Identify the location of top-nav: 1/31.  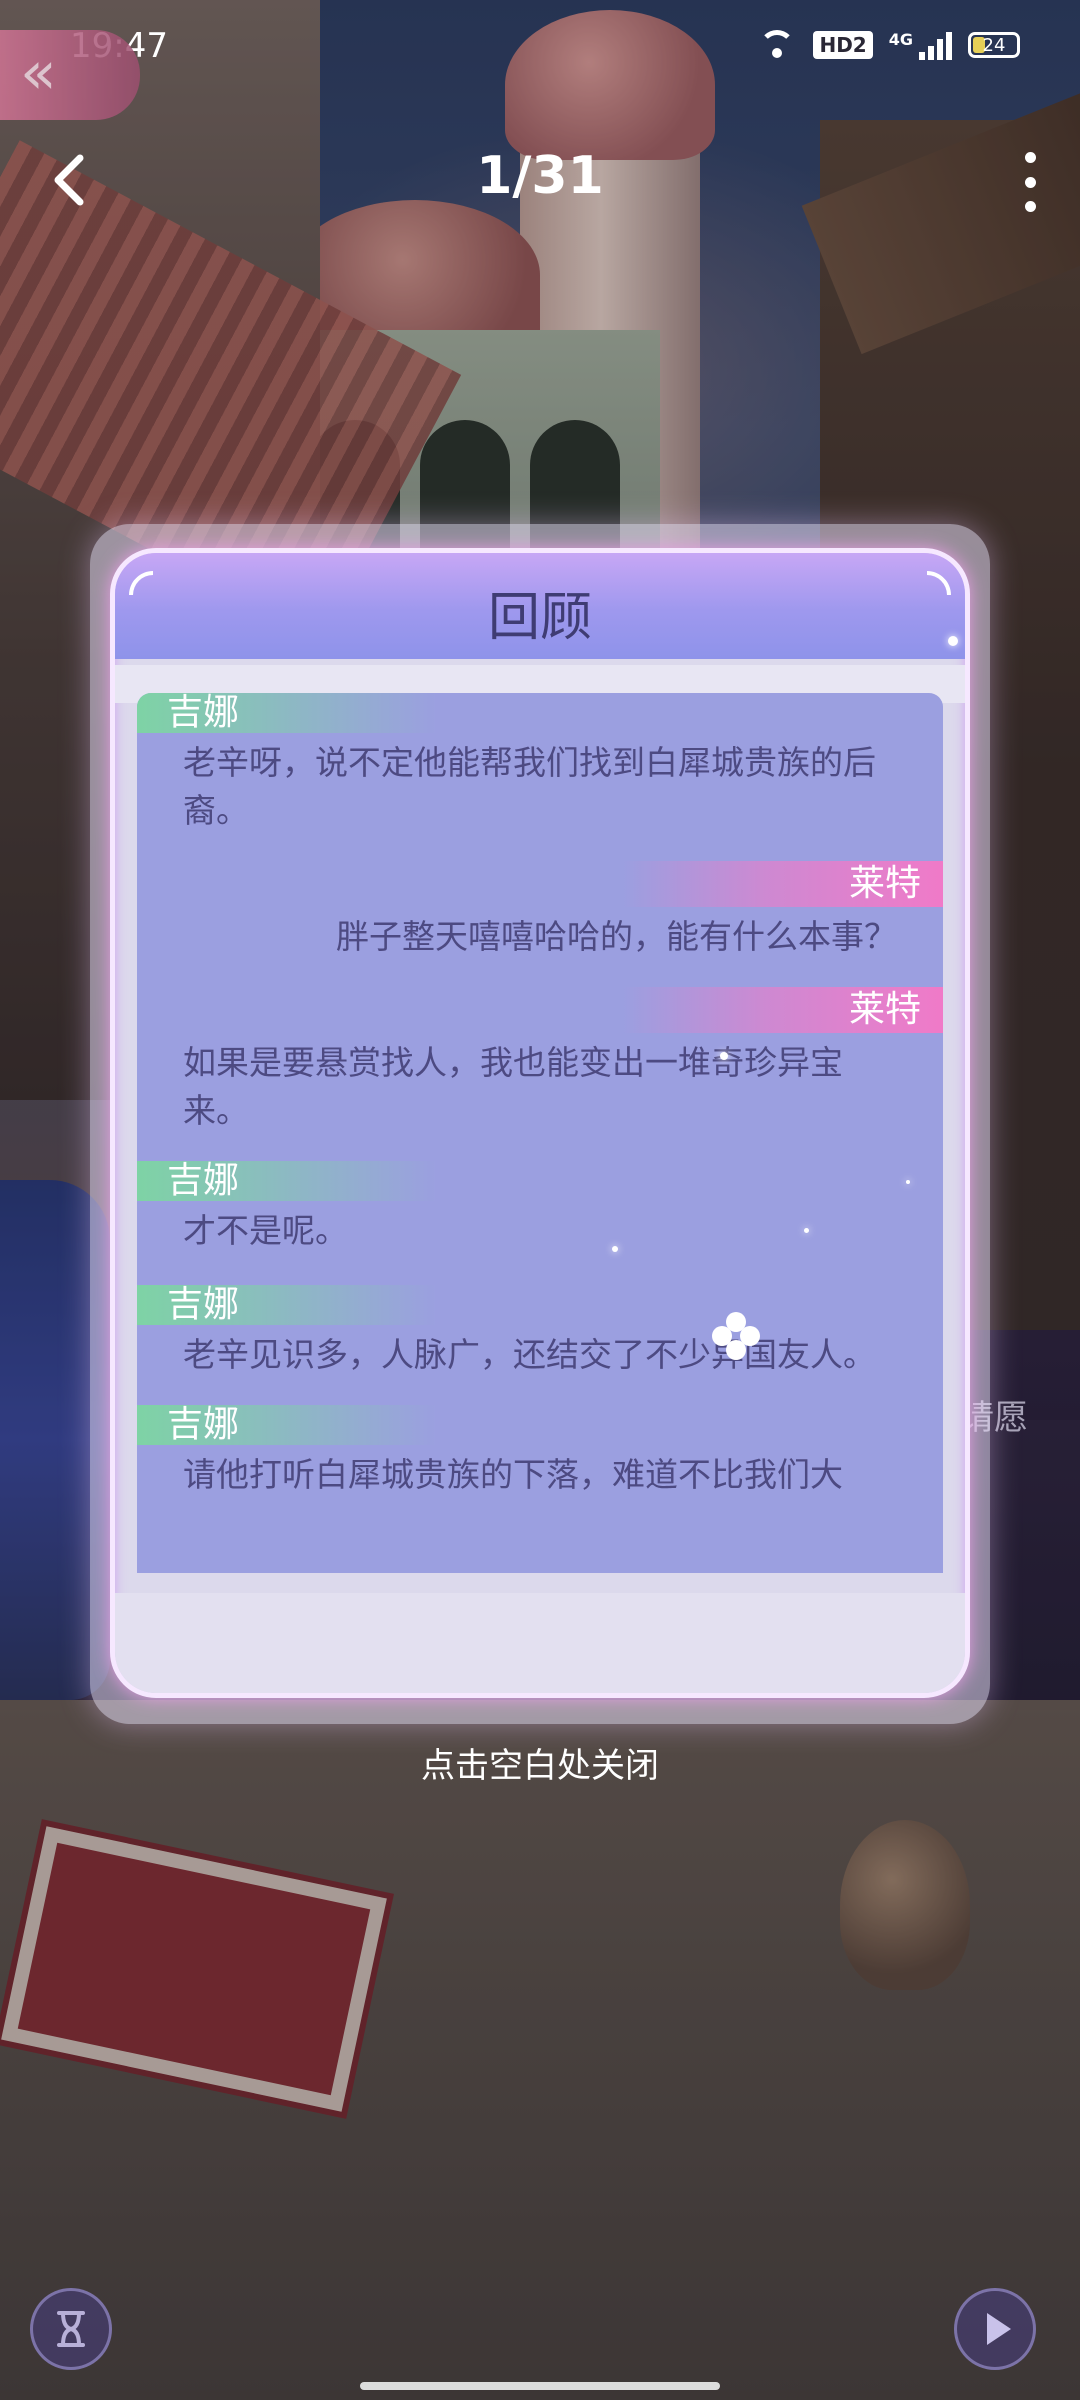
(540, 180).